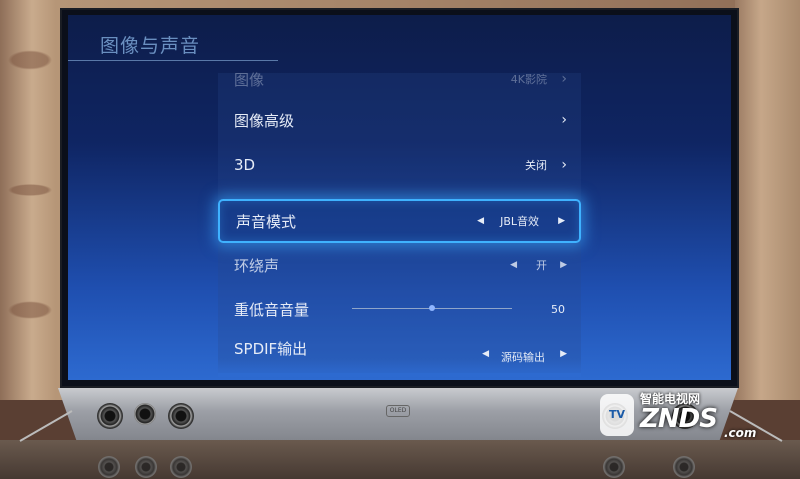  I want to click on wallpaper-right, so click(767, 200).